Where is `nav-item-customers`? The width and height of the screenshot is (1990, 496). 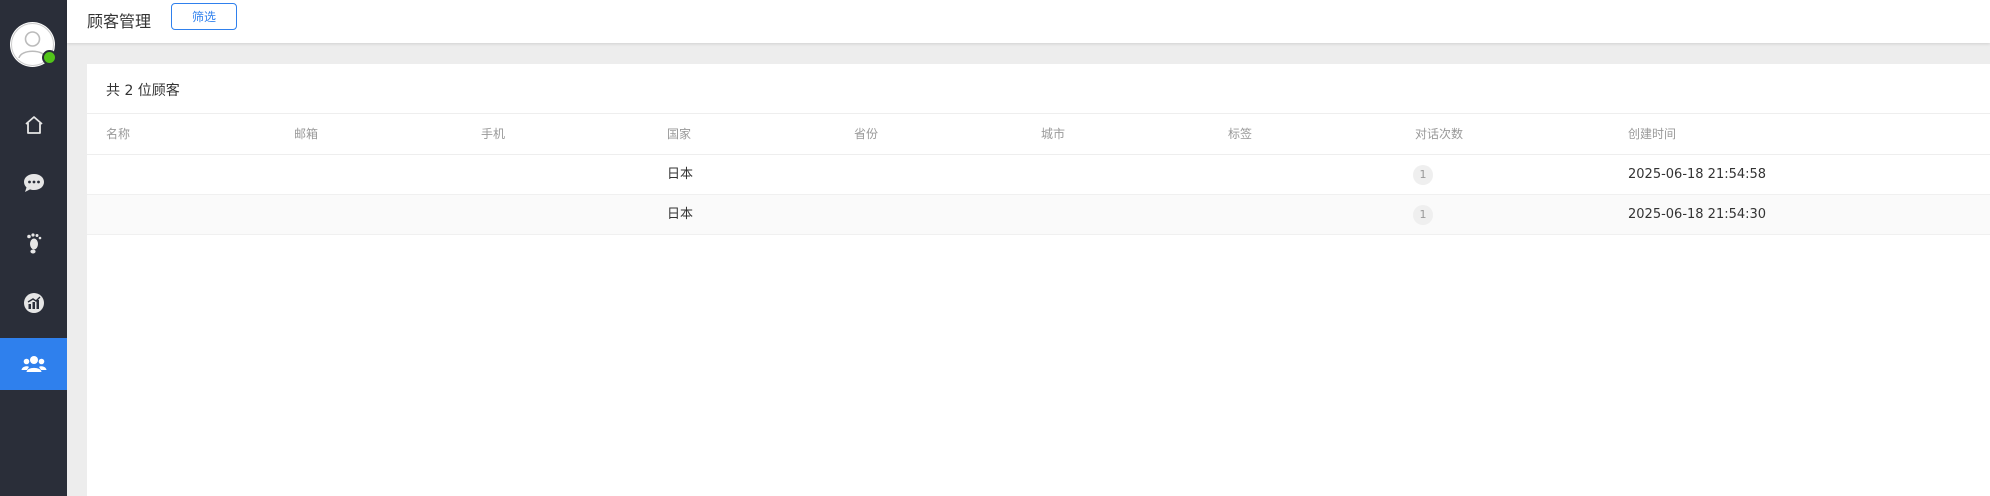 nav-item-customers is located at coordinates (33, 364).